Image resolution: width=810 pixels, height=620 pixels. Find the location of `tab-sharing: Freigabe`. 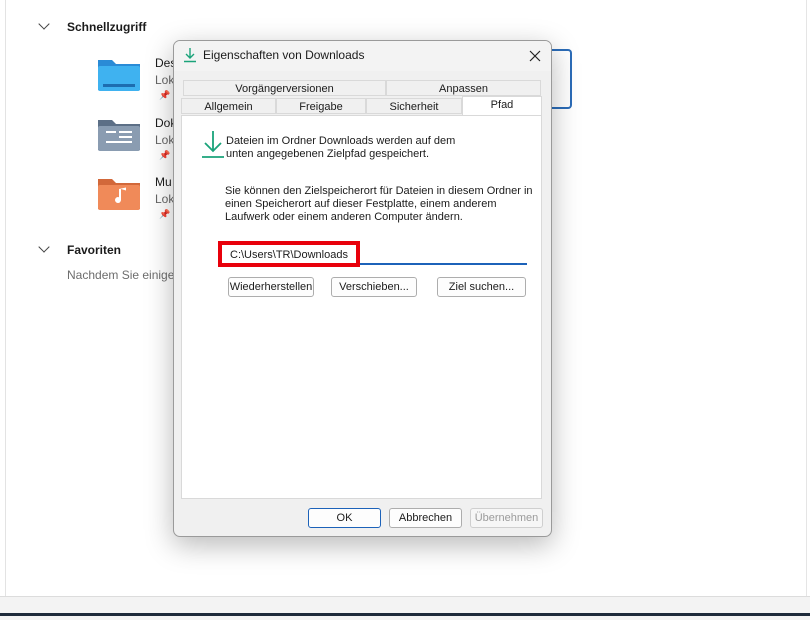

tab-sharing: Freigabe is located at coordinates (321, 106).